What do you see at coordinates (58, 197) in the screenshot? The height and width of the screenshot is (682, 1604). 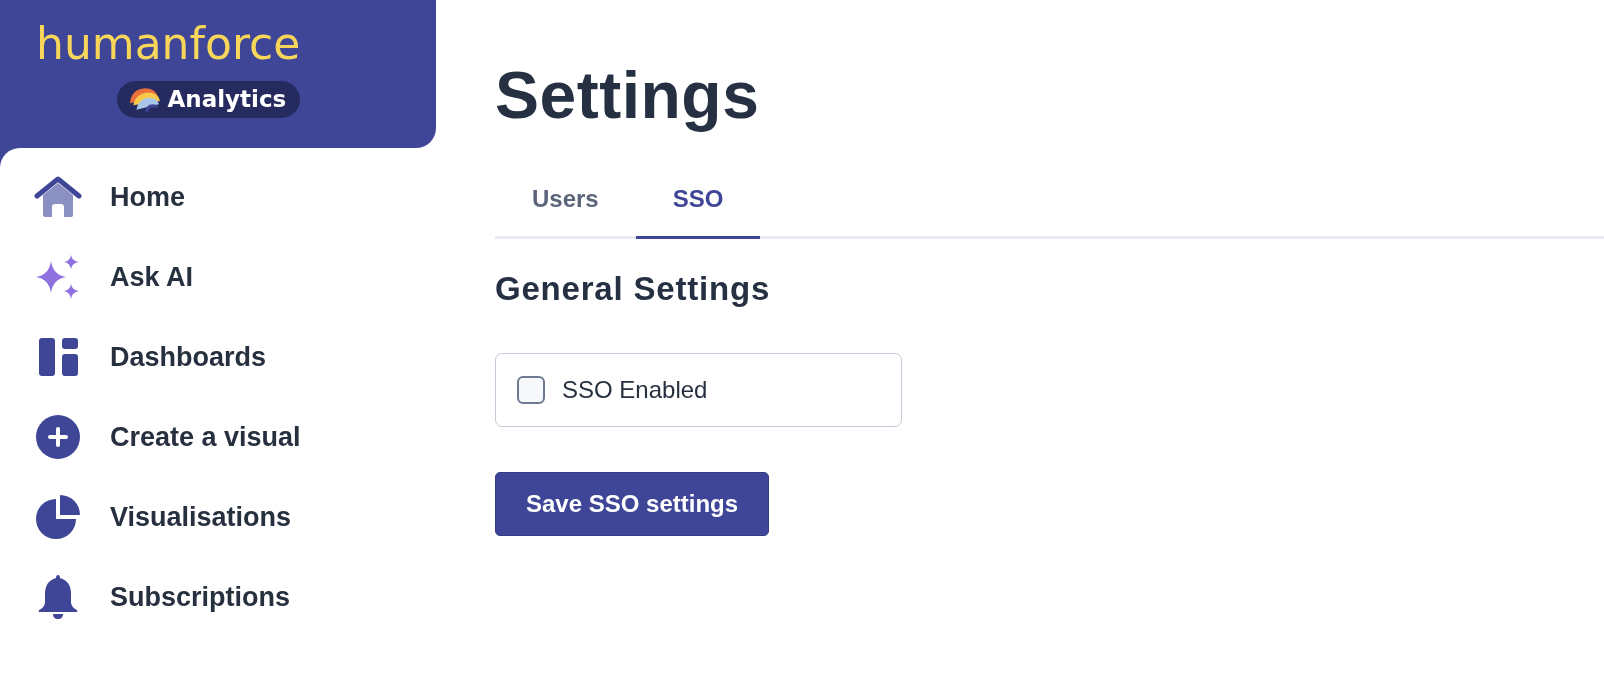 I see `home-icon` at bounding box center [58, 197].